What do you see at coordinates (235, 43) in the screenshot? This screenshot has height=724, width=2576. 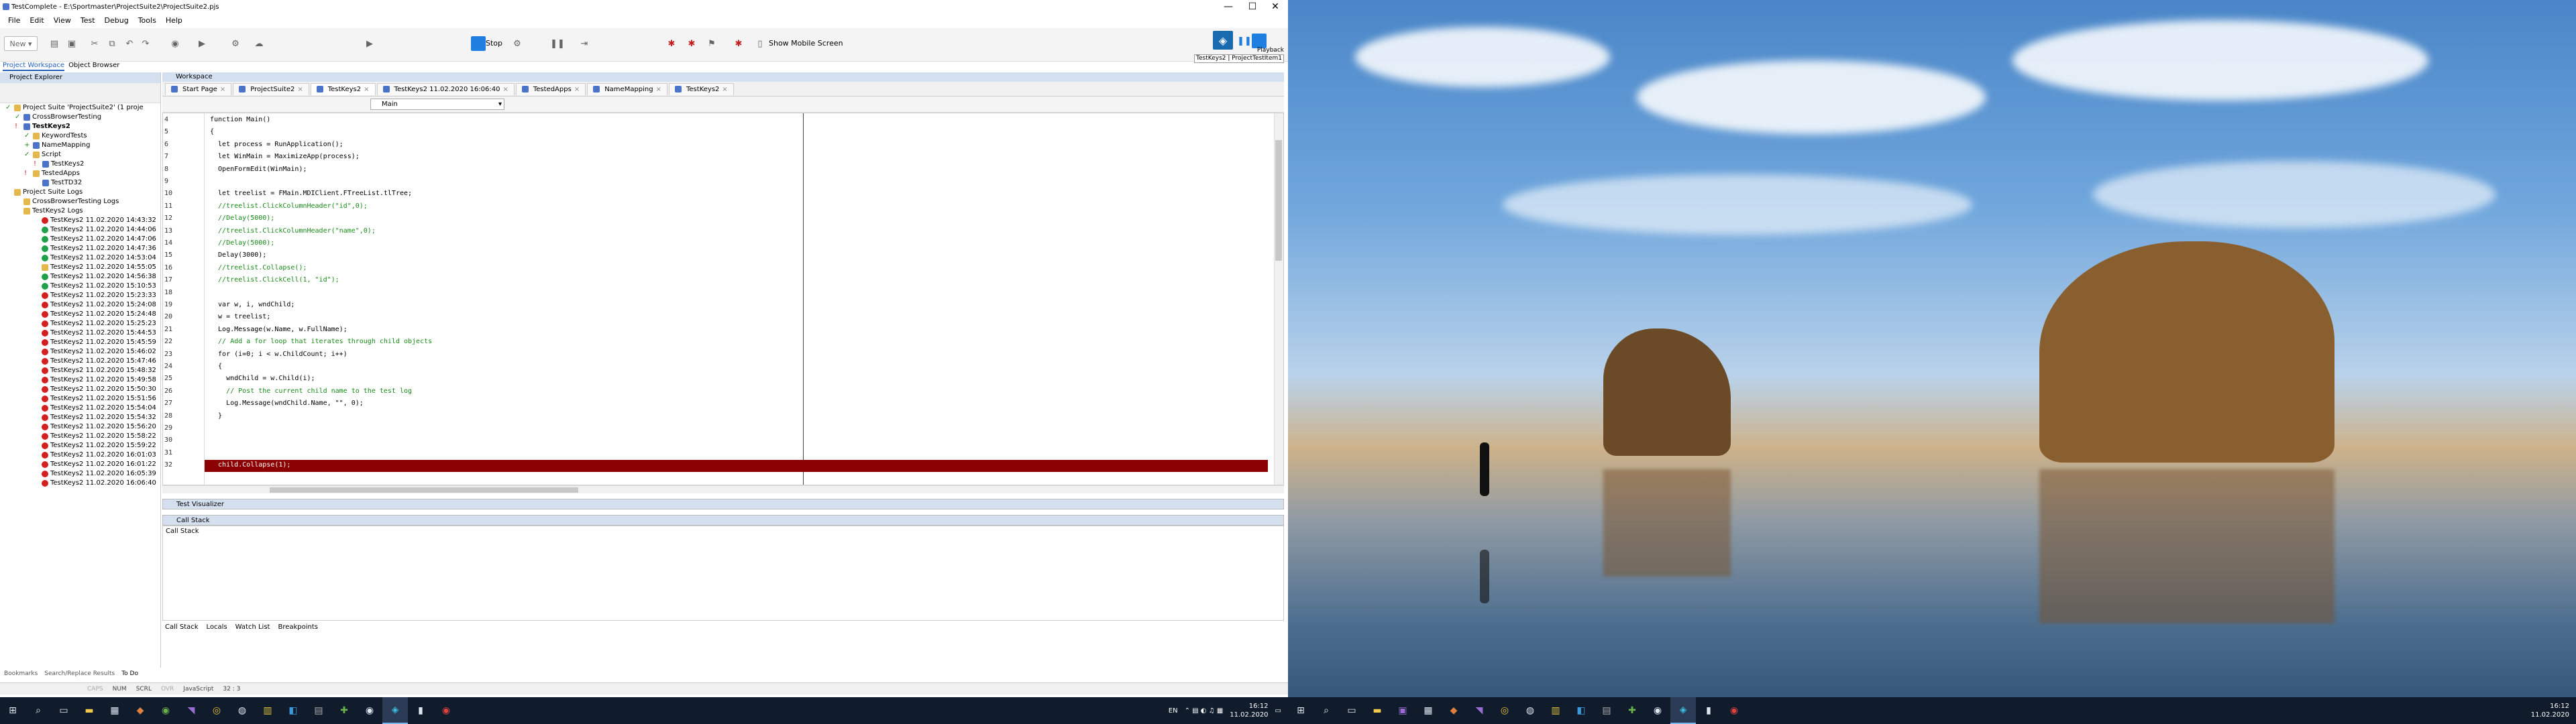 I see `tool-icon: ⚙` at bounding box center [235, 43].